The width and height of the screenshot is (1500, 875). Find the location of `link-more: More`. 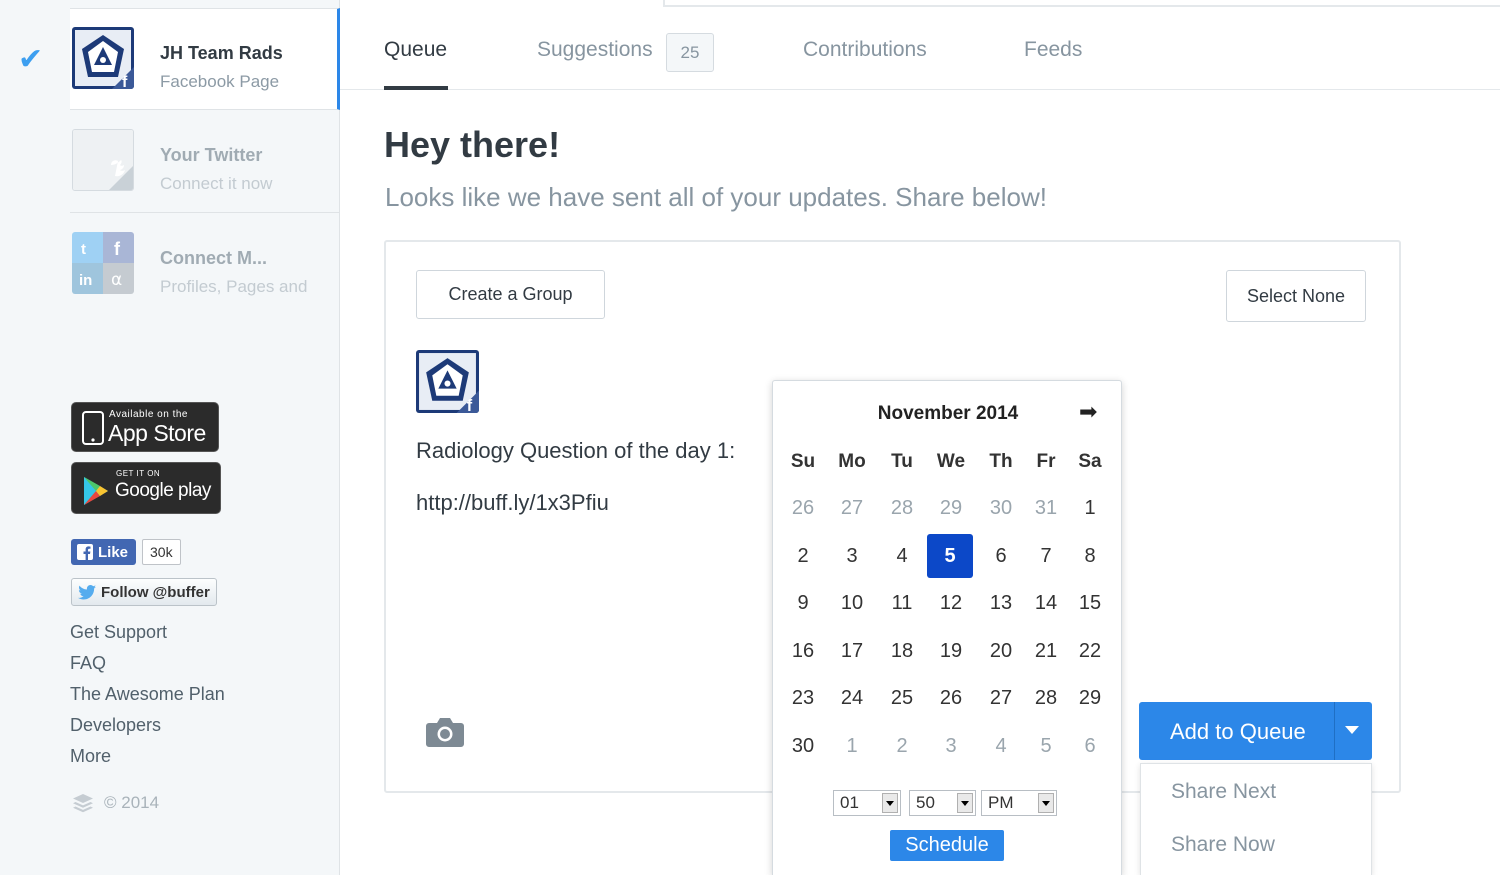

link-more: More is located at coordinates (147, 759).